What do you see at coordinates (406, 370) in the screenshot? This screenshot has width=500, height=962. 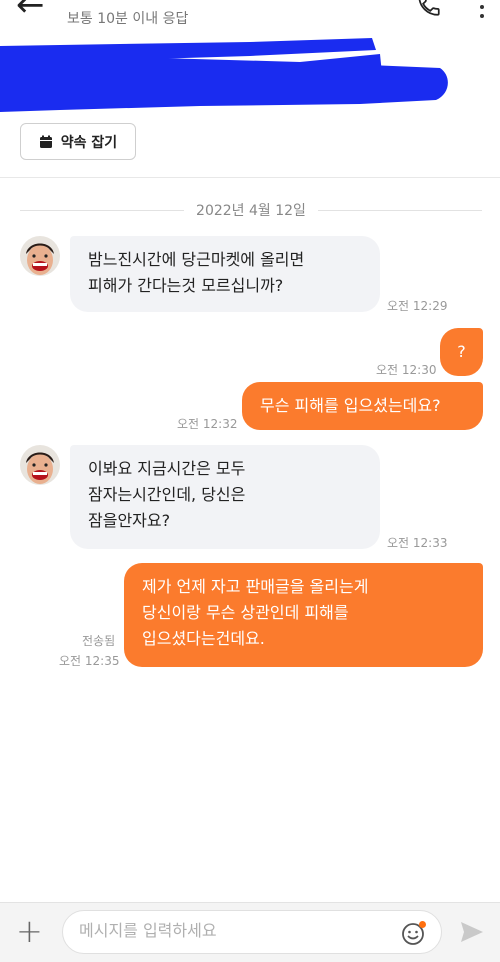 I see `message-timestamp: 오전 12:30` at bounding box center [406, 370].